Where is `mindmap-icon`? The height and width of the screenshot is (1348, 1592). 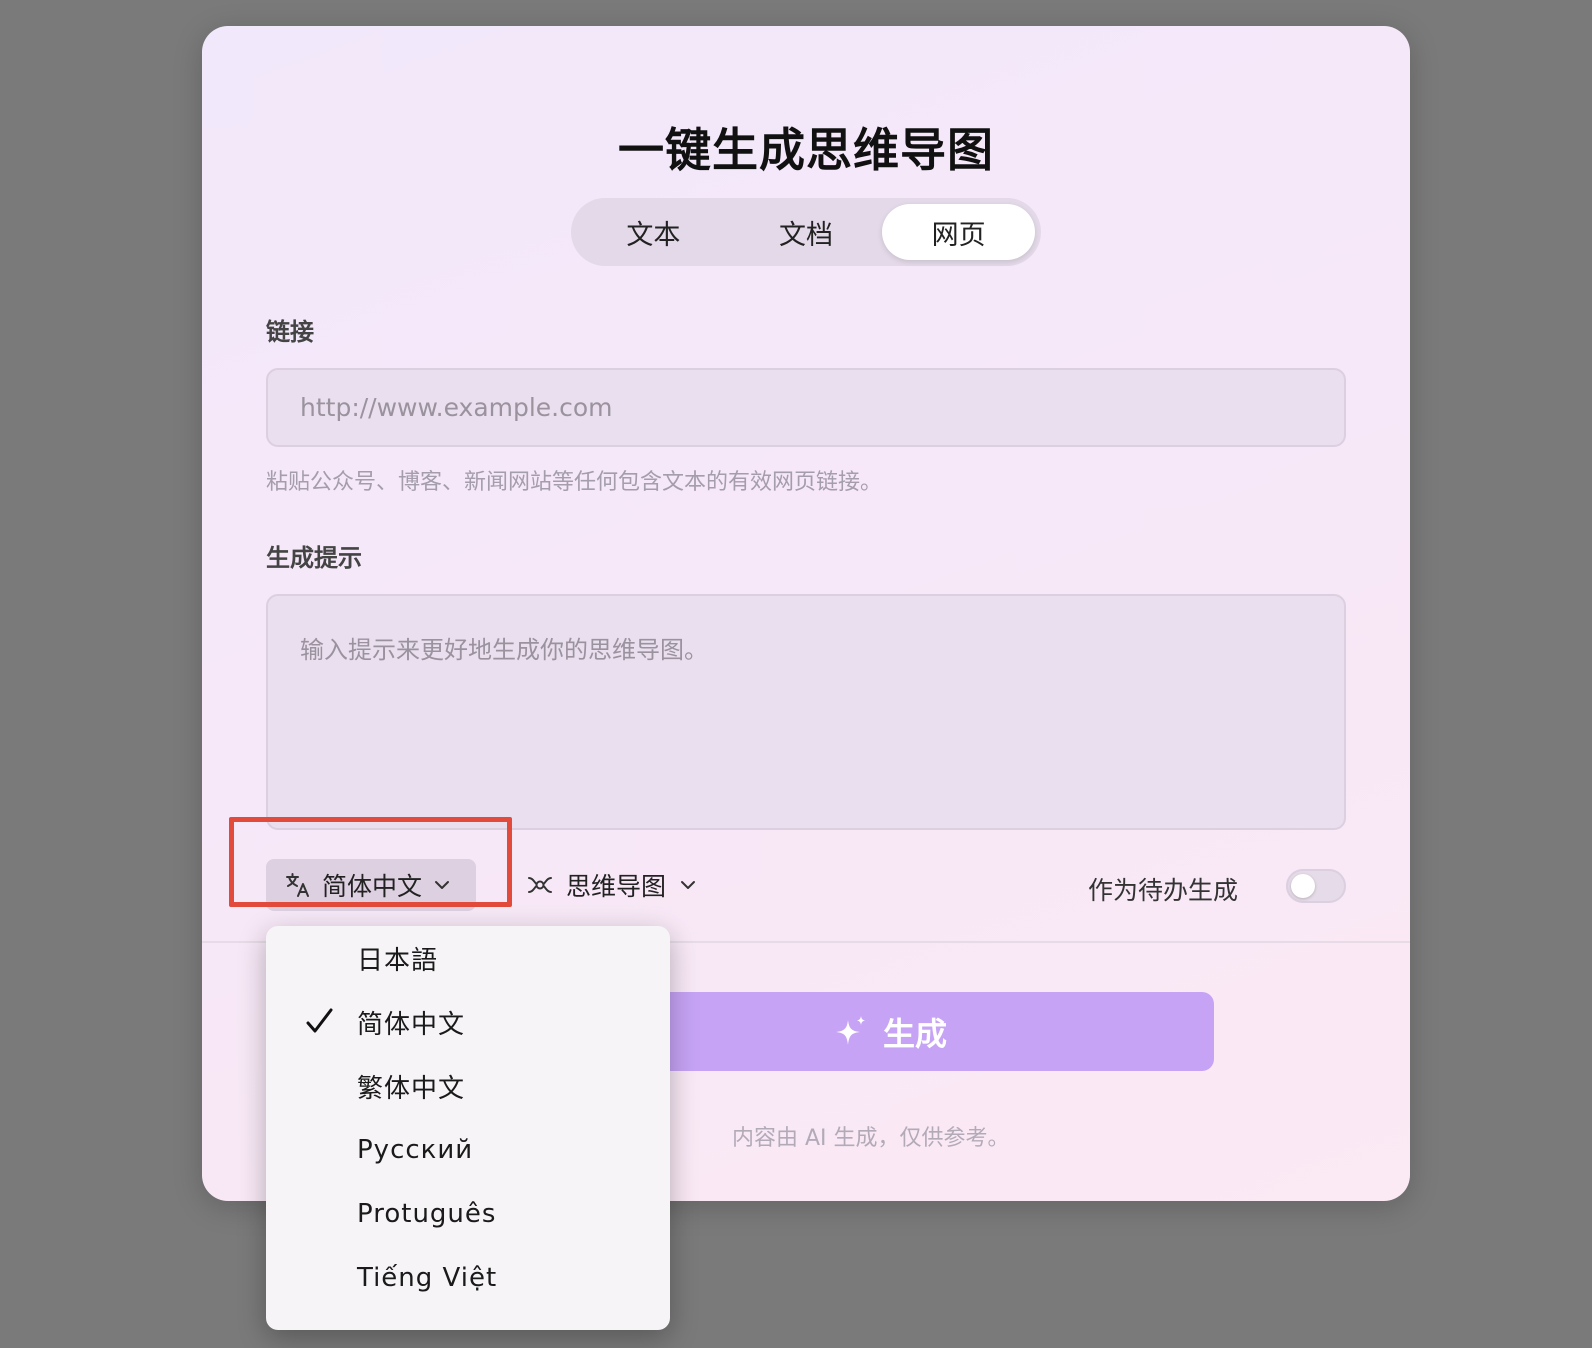 mindmap-icon is located at coordinates (540, 885).